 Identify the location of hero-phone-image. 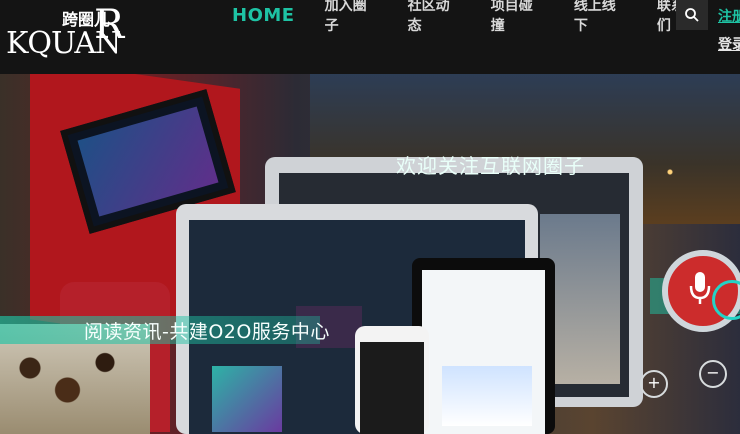
(392, 380).